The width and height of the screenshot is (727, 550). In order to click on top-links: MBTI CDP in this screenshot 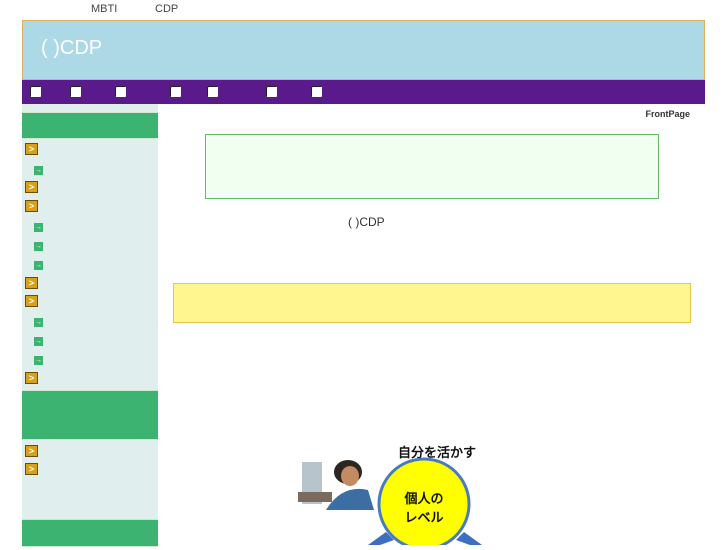, I will do `click(363, 9)`.